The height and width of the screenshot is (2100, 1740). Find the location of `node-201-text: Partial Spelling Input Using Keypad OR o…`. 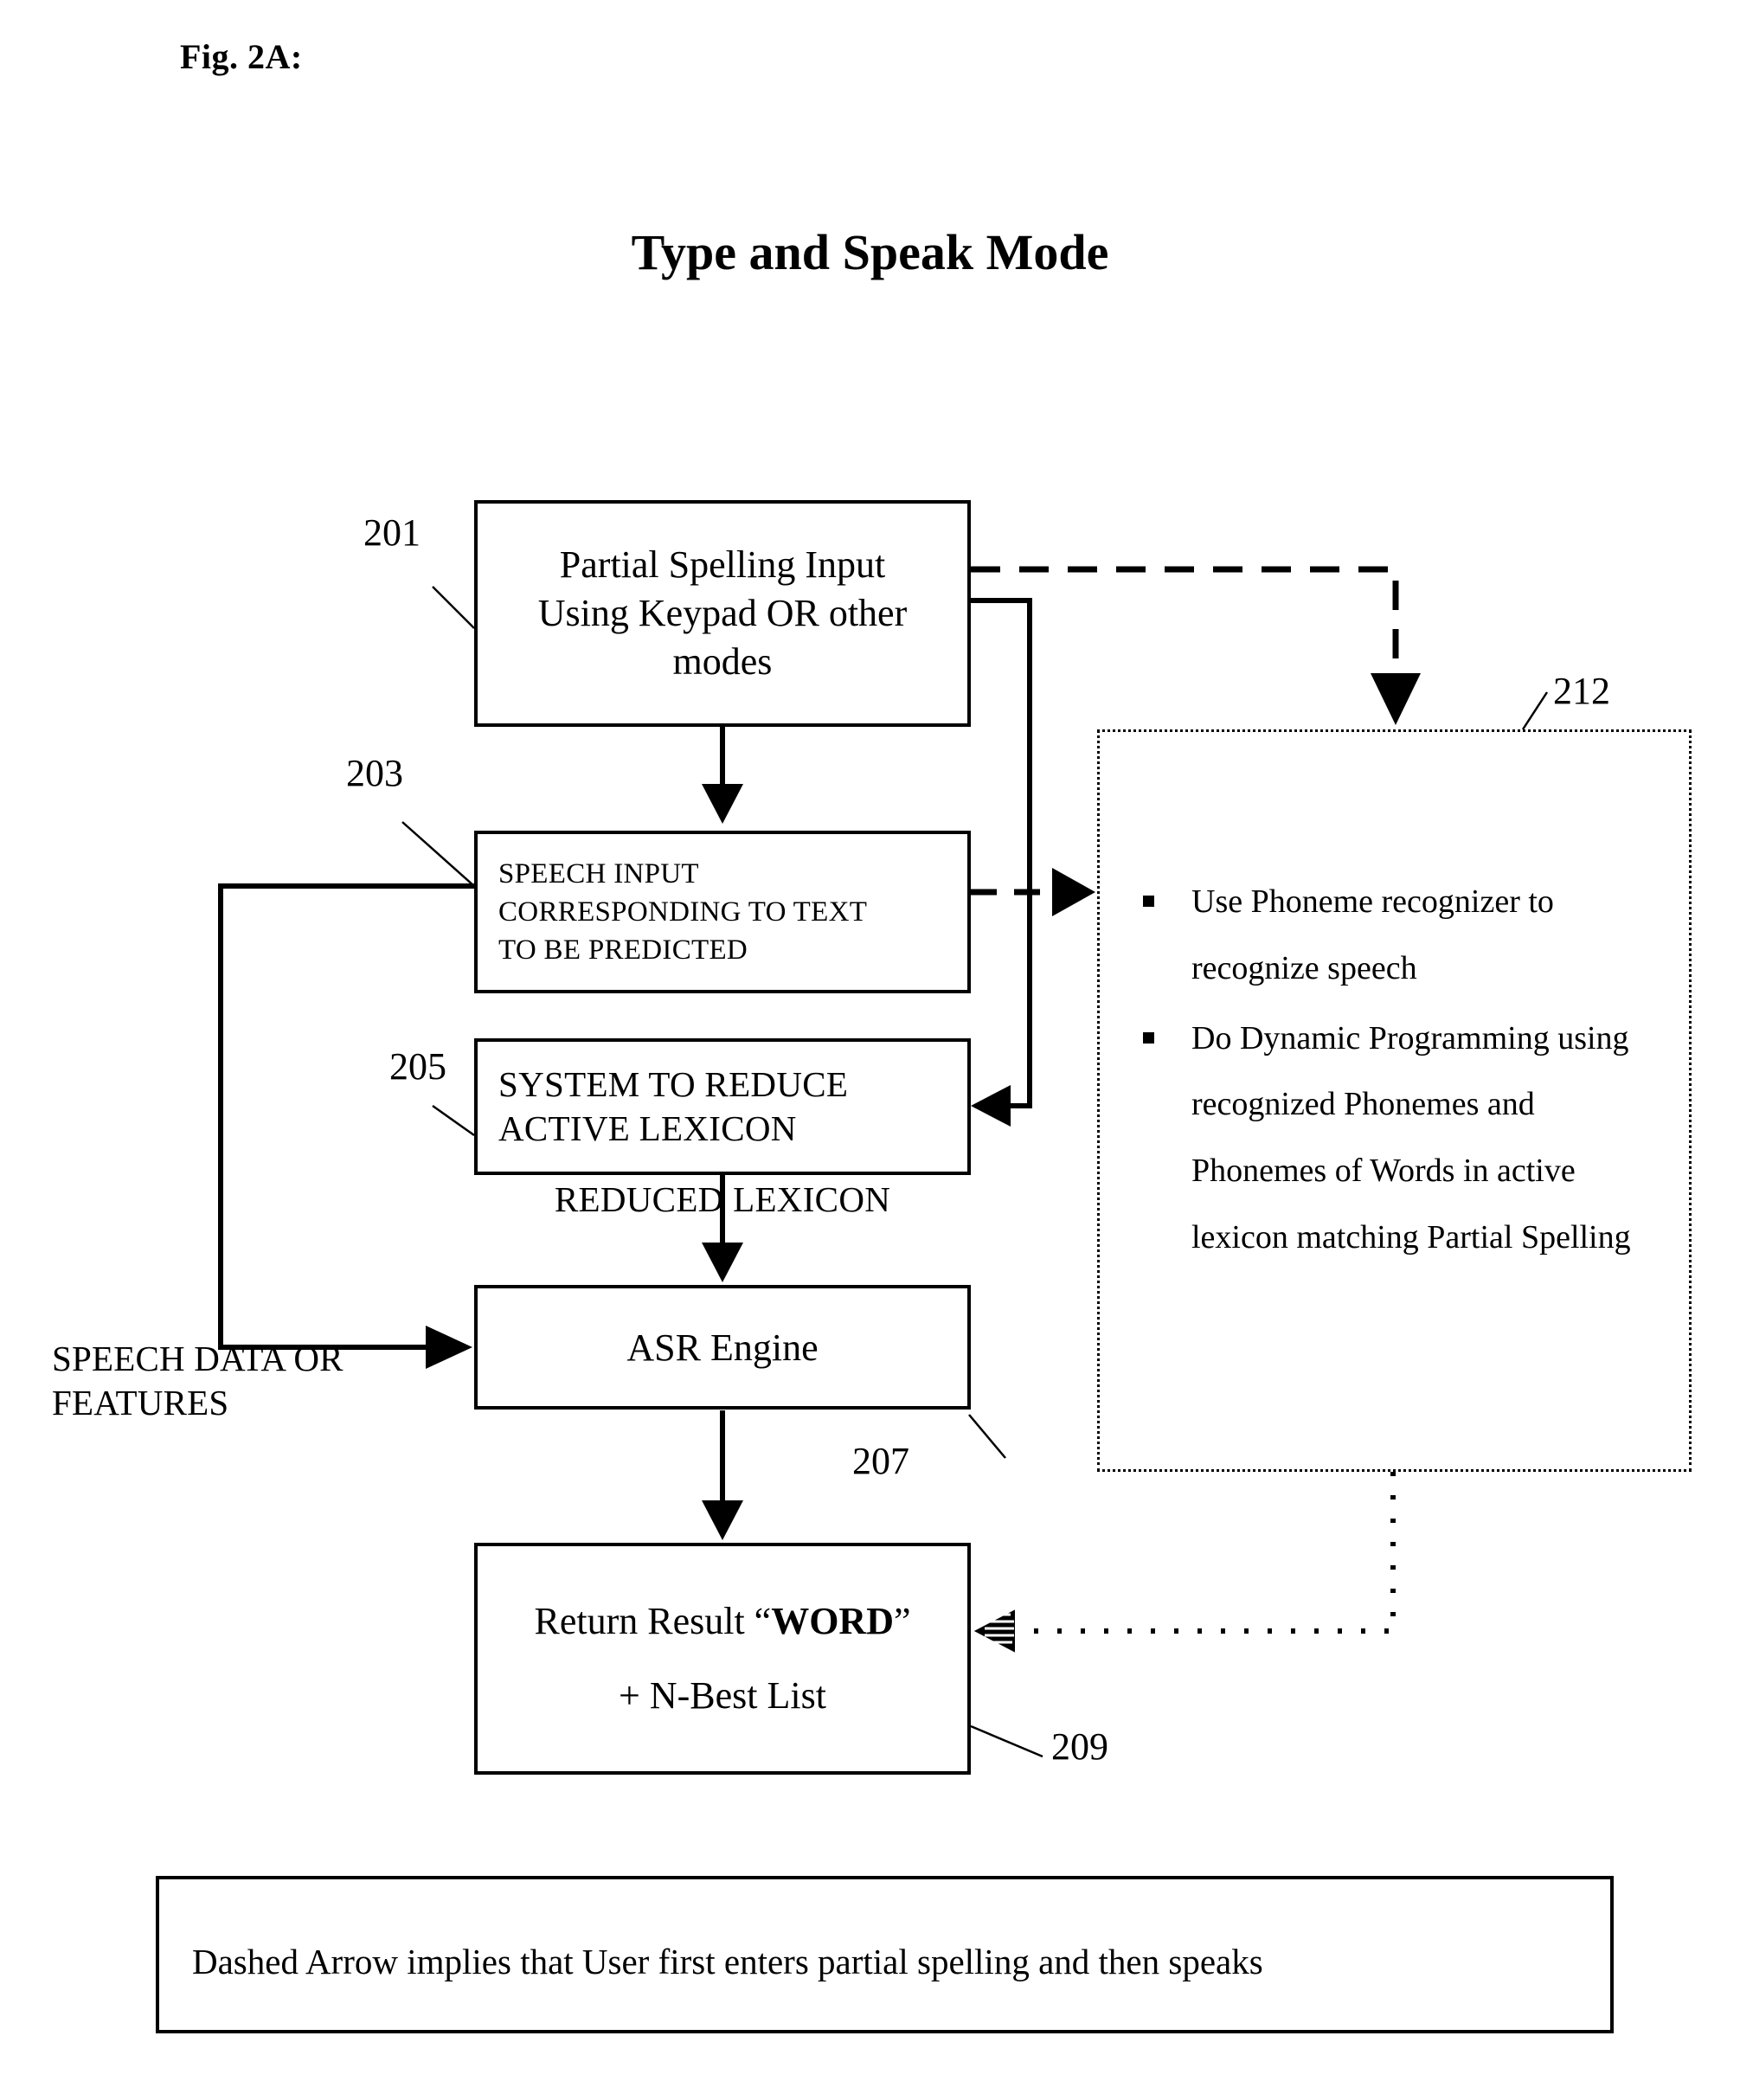

node-201-text: Partial Spelling Input Using Keypad OR o… is located at coordinates (722, 613).